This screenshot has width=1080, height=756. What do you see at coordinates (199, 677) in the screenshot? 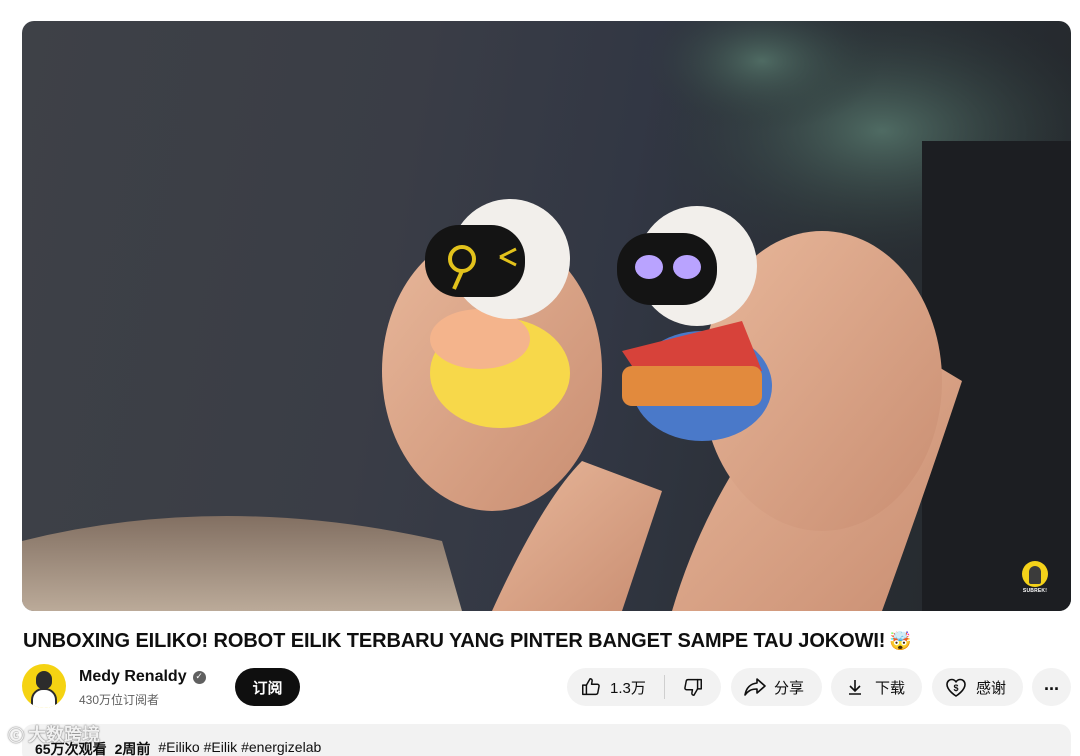
I see `verified-icon: ✓` at bounding box center [199, 677].